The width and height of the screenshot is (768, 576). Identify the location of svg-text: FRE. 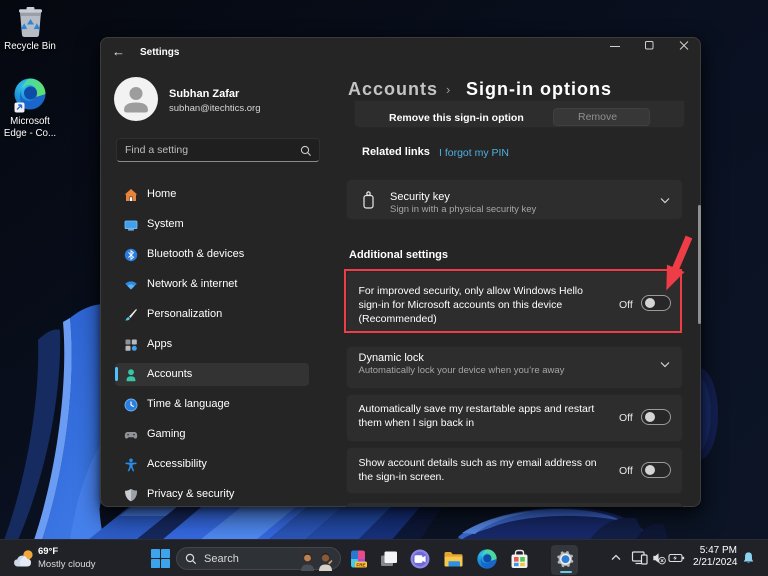
(360, 564).